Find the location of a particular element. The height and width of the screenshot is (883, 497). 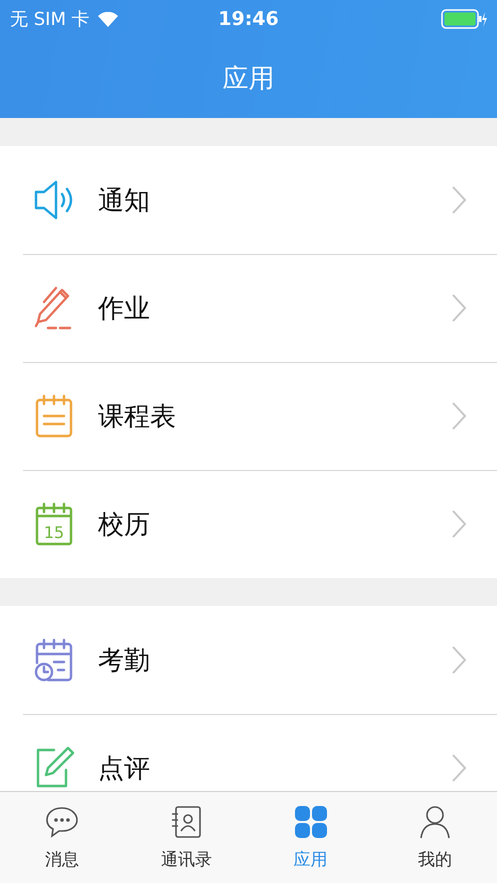

battery-icon is located at coordinates (464, 19).